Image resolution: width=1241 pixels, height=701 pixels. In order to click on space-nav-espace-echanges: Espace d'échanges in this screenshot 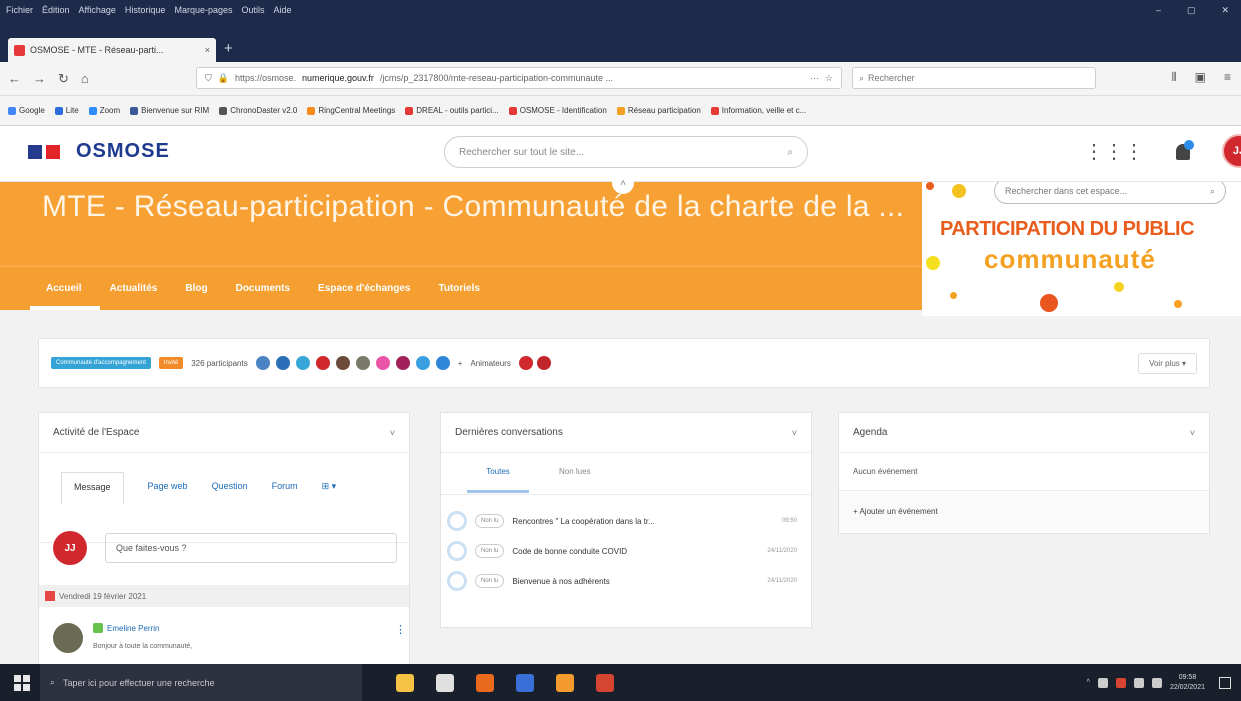, I will do `click(364, 288)`.